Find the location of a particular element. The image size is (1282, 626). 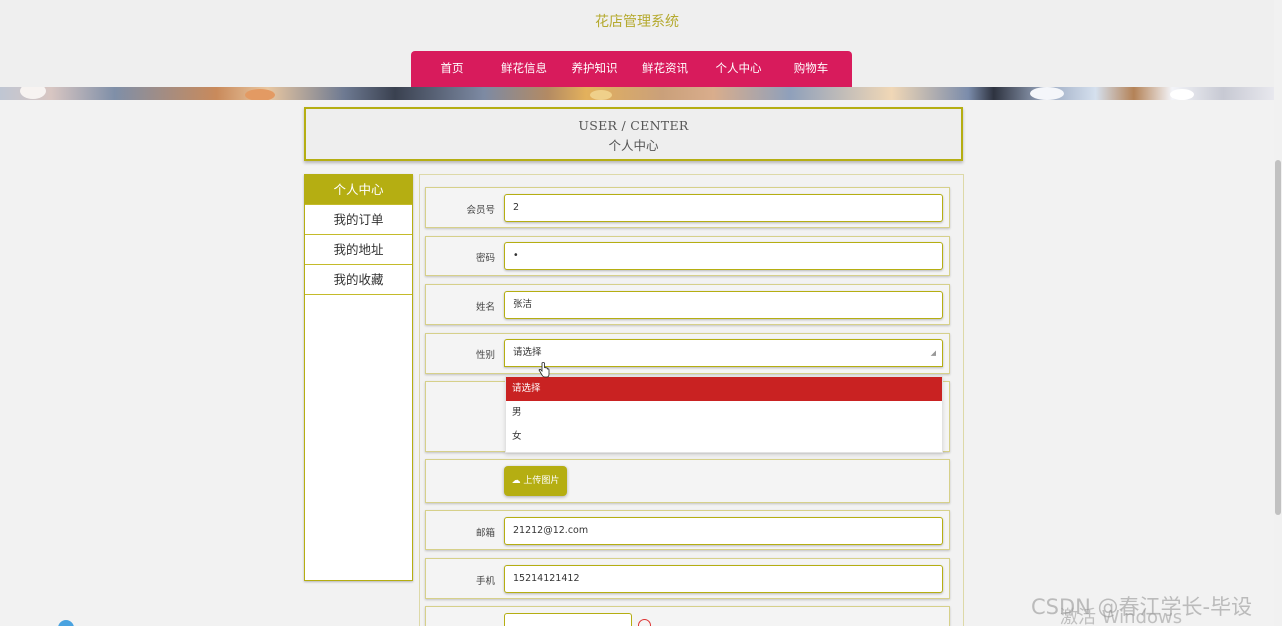

email-input: 21212@12.com is located at coordinates (723, 531).